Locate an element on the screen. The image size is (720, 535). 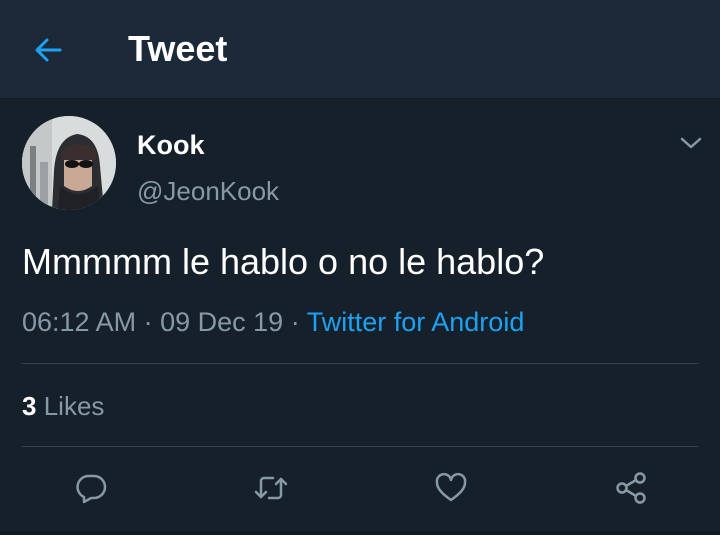
retweet-icon is located at coordinates (271, 488).